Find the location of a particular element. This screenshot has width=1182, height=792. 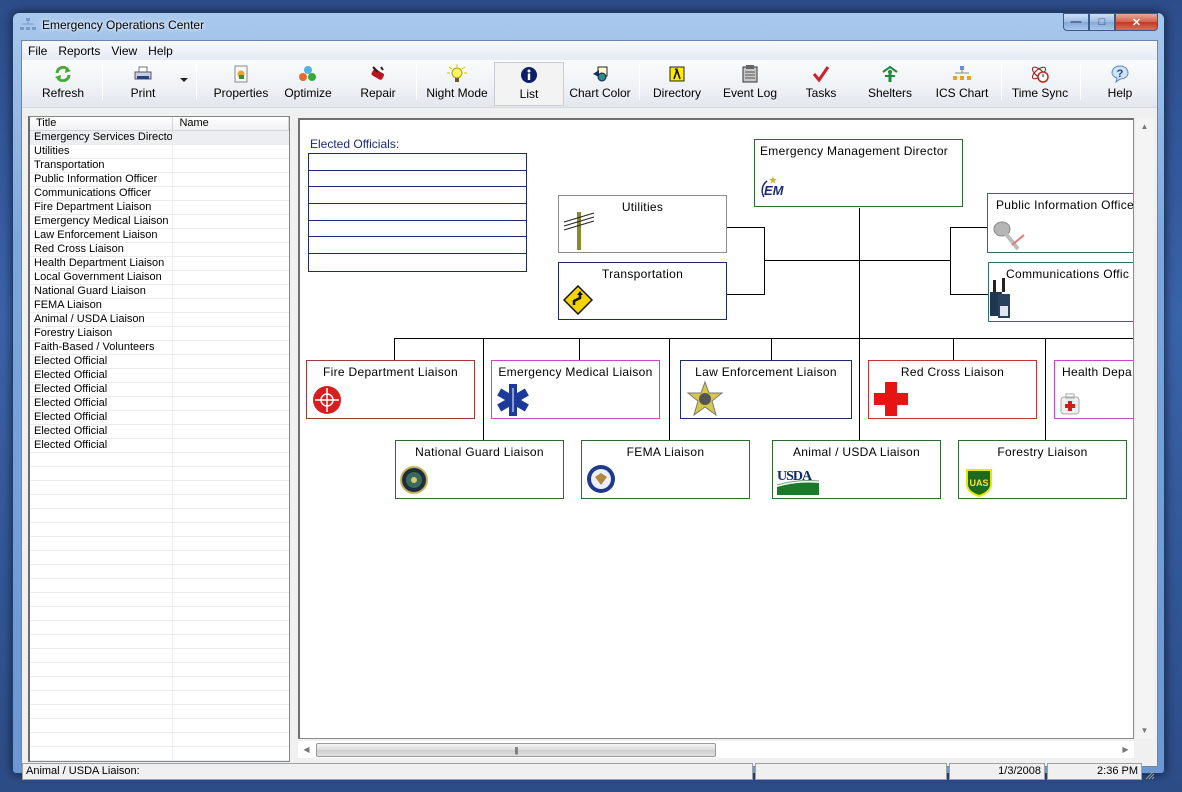

print-button: Print is located at coordinates (143, 84).